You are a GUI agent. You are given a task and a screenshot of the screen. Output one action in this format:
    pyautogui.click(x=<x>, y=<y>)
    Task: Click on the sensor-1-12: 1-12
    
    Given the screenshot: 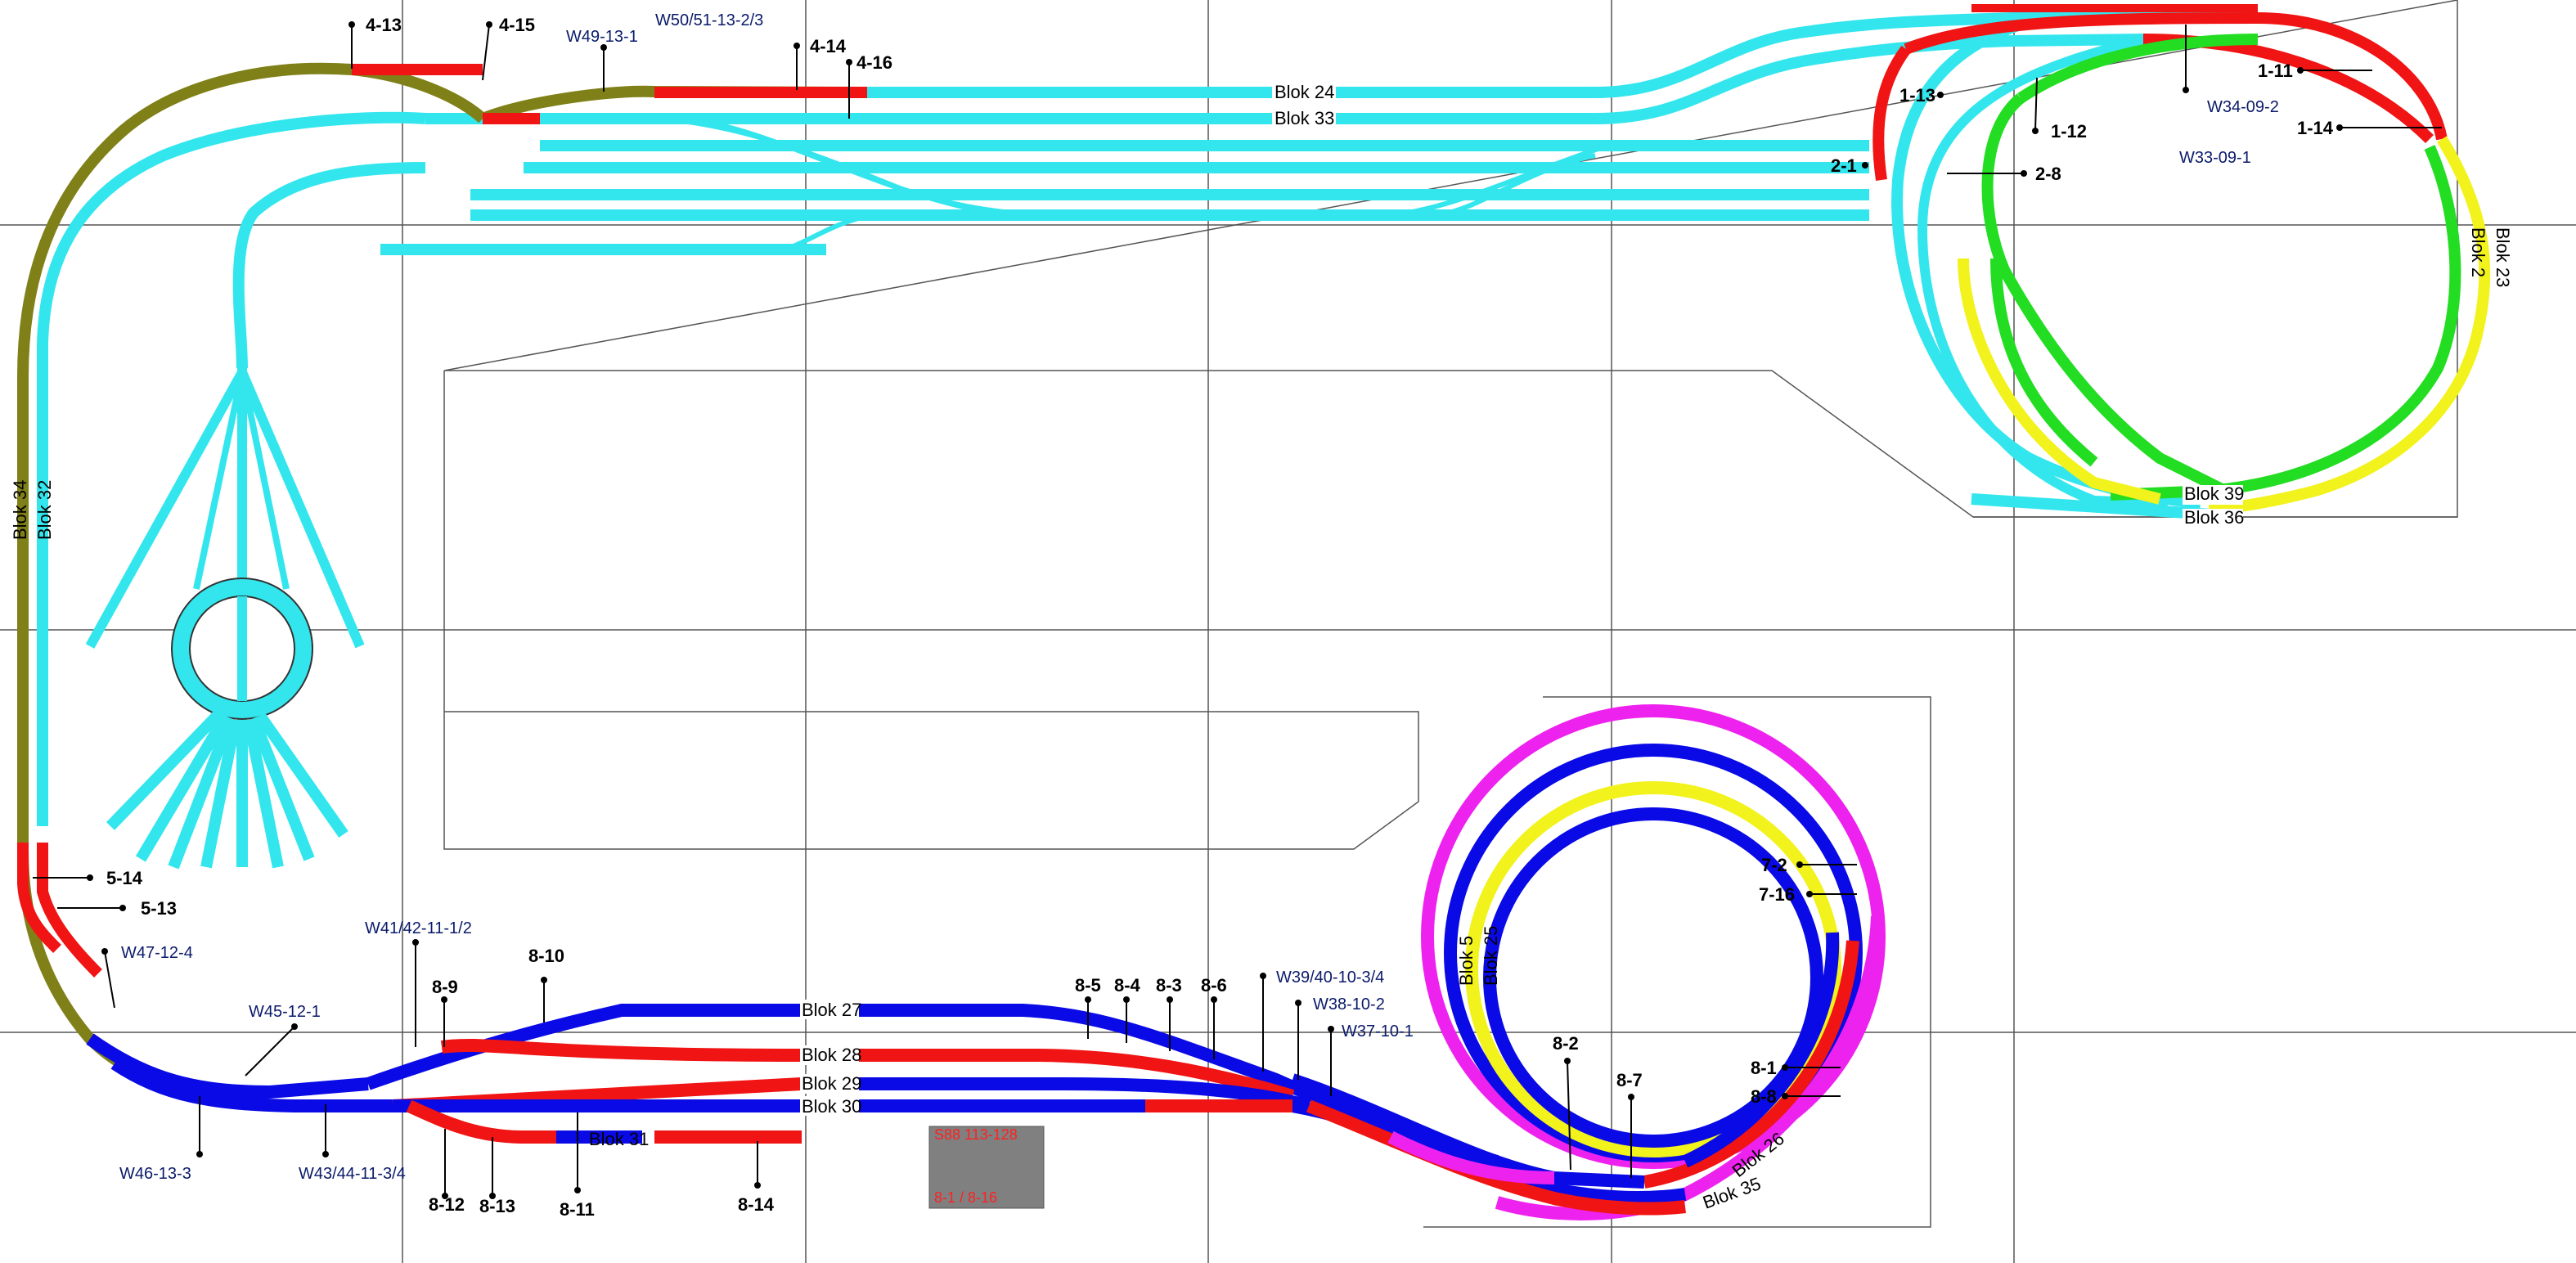 What is the action you would take?
    pyautogui.click(x=2069, y=131)
    